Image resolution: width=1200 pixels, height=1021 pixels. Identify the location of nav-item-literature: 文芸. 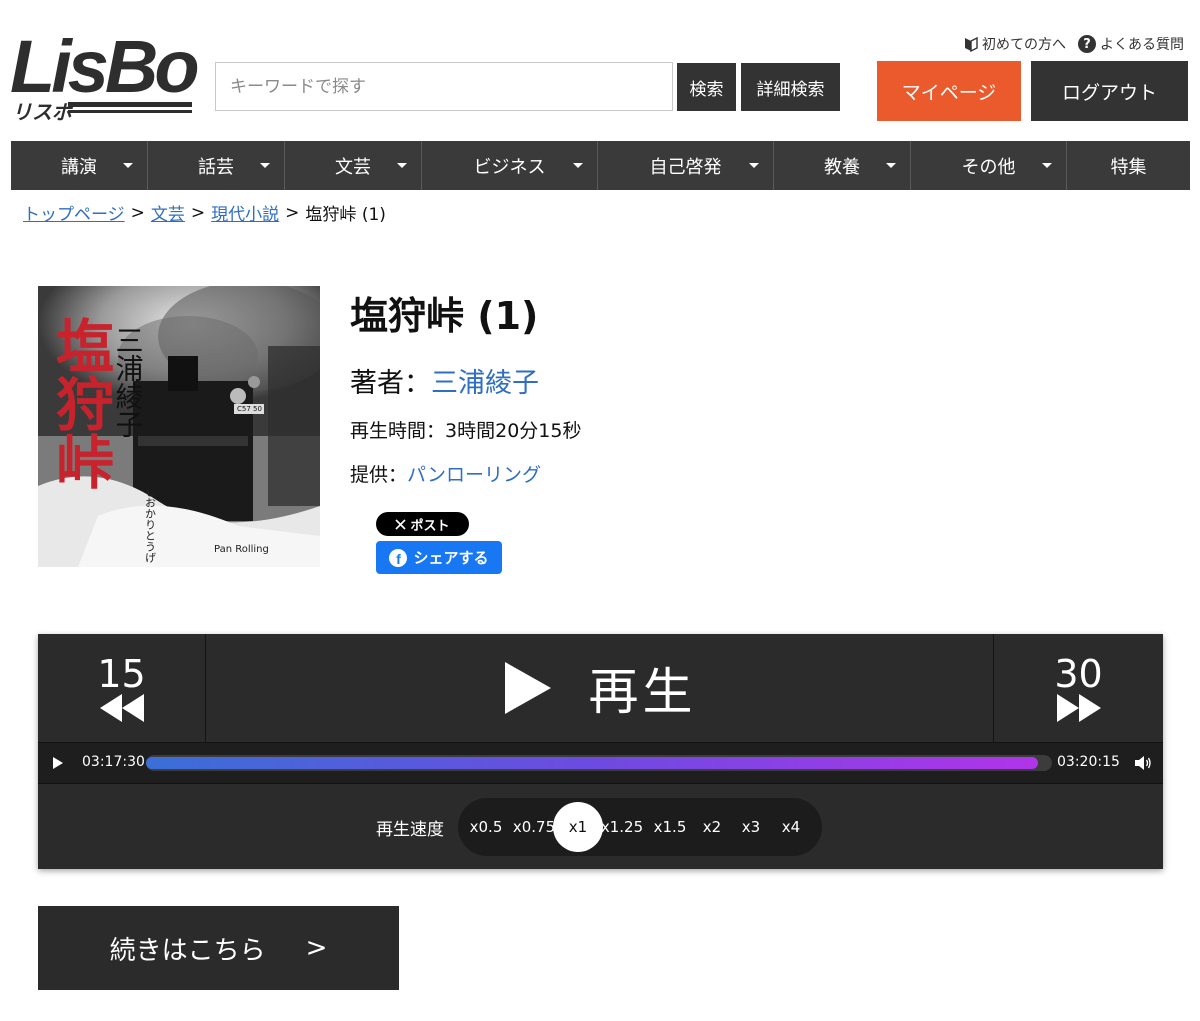
(353, 165).